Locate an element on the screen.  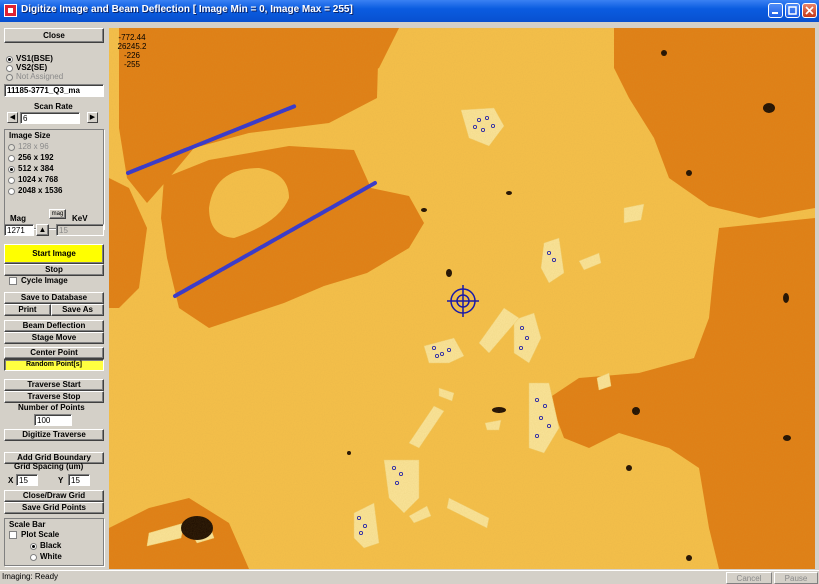
mag-spin-button: ▲ is located at coordinates (42, 230).